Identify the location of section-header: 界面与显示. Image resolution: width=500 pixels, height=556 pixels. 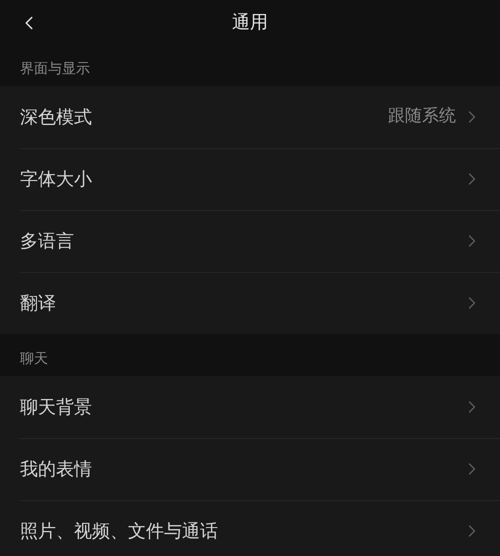
(55, 69).